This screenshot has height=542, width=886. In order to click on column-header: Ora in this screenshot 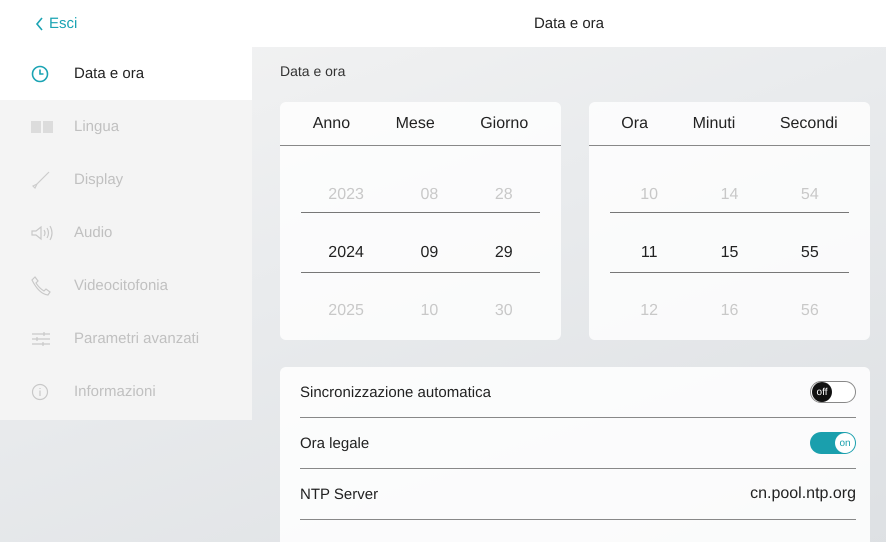, I will do `click(634, 123)`.